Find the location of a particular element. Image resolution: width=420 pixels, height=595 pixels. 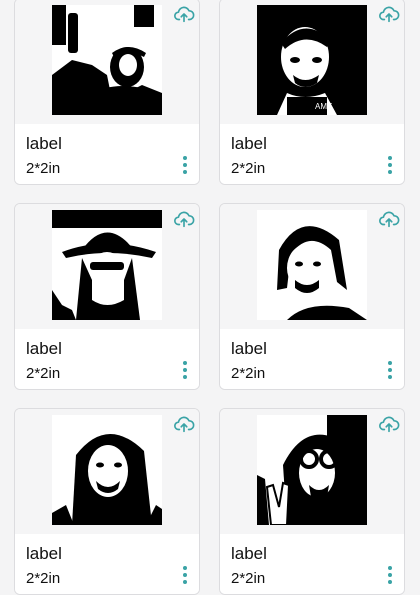

svg-text: AME is located at coordinates (323, 106).